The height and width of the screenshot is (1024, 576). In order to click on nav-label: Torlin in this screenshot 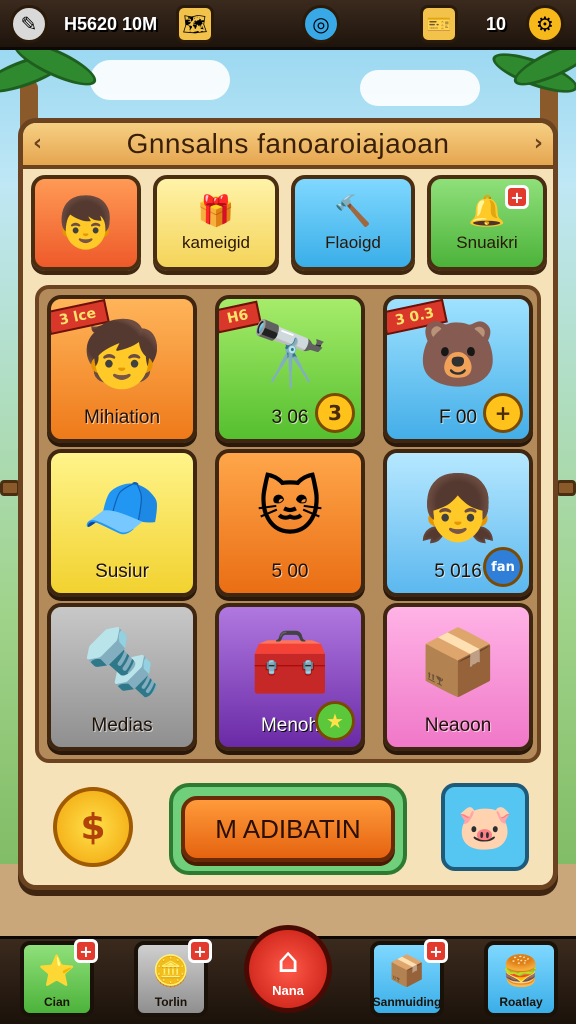, I will do `click(171, 1002)`.